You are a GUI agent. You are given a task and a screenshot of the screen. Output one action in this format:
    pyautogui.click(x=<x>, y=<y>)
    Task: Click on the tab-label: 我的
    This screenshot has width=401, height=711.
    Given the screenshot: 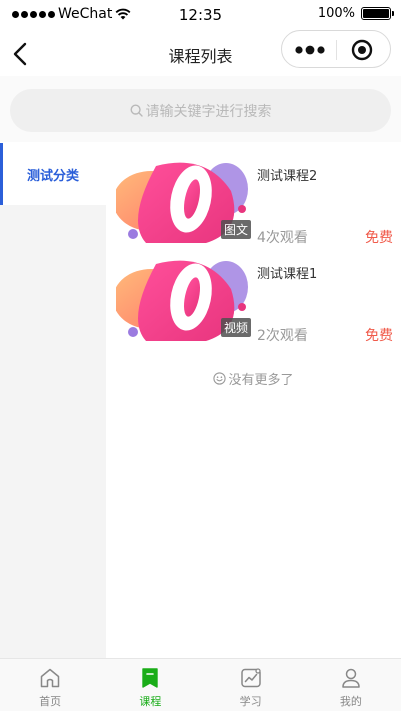 What is the action you would take?
    pyautogui.click(x=350, y=701)
    